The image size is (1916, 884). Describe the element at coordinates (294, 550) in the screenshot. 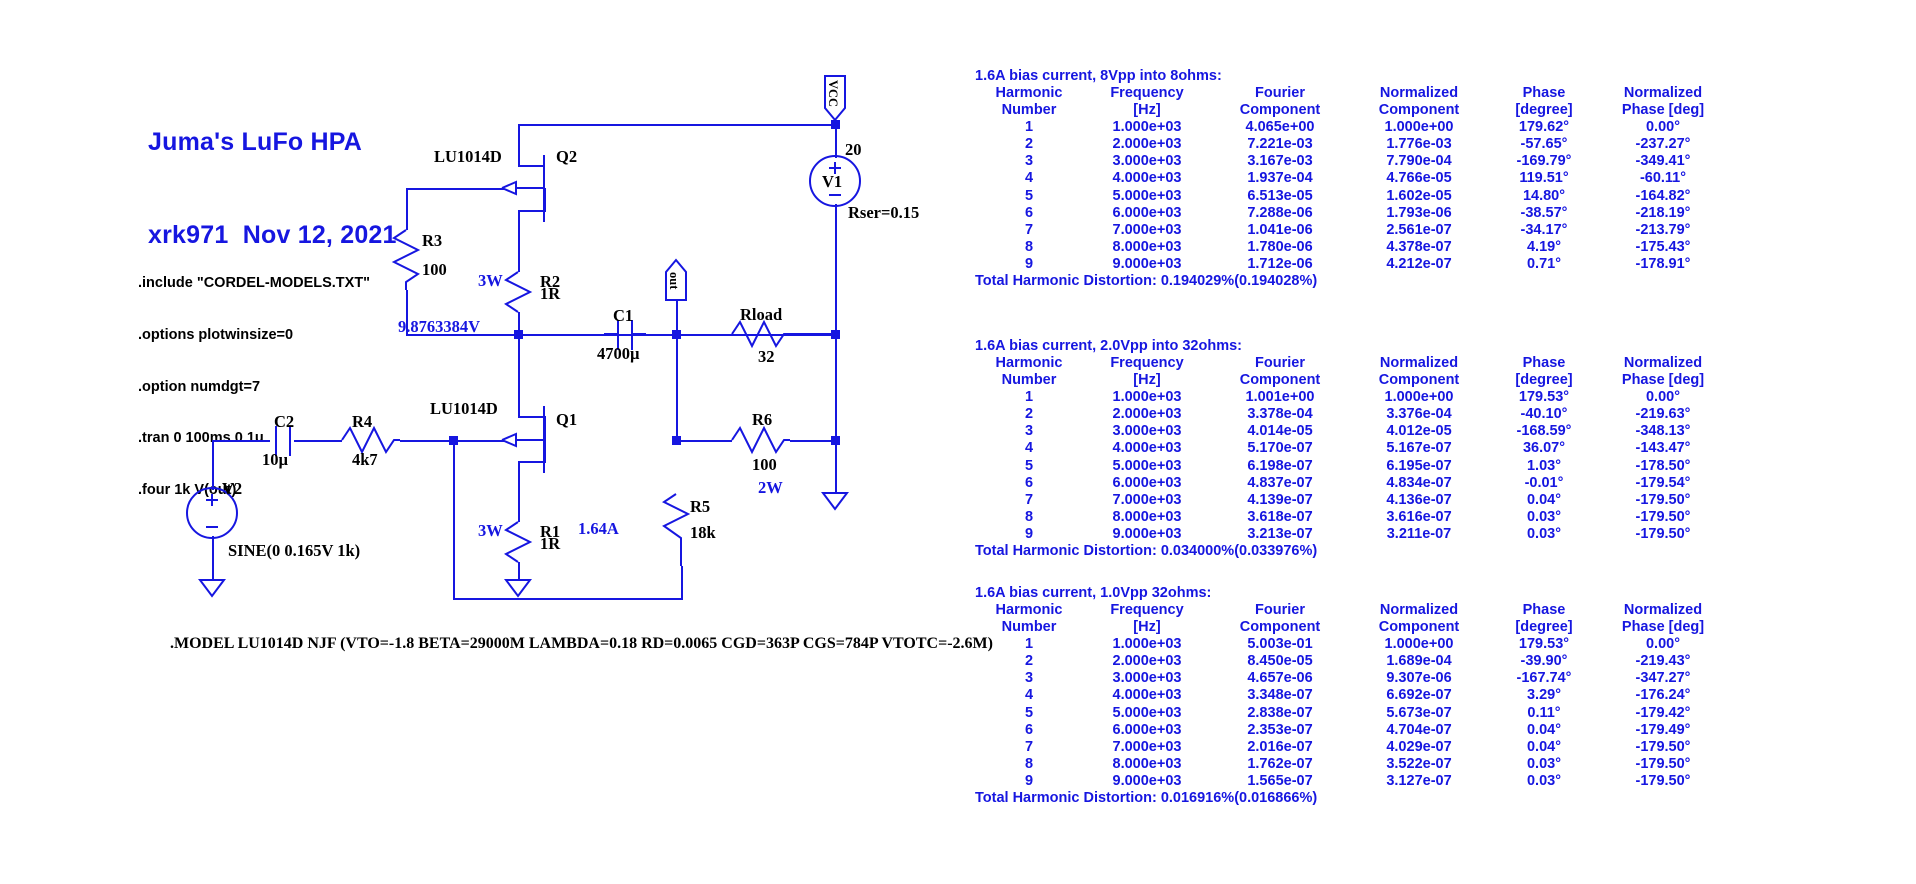

I see `v2-value-label: SINE(0 0.165V 1k)` at that location.